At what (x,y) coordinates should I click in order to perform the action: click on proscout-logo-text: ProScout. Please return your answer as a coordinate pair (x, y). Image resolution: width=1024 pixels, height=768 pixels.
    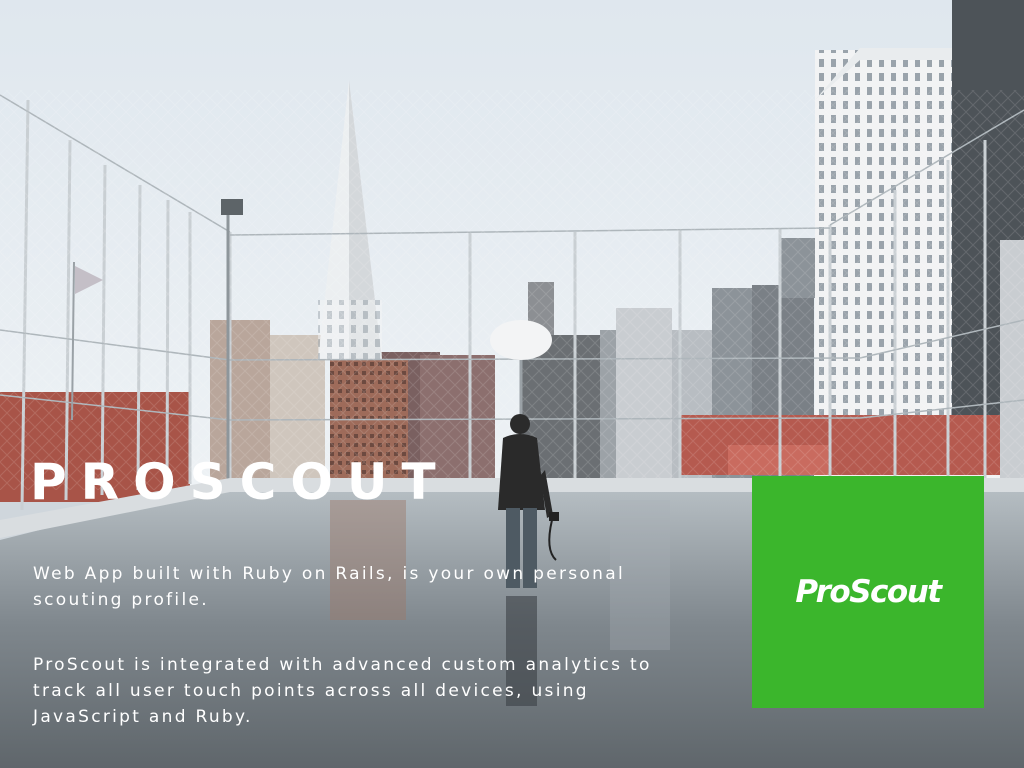
    Looking at the image, I should click on (868, 592).